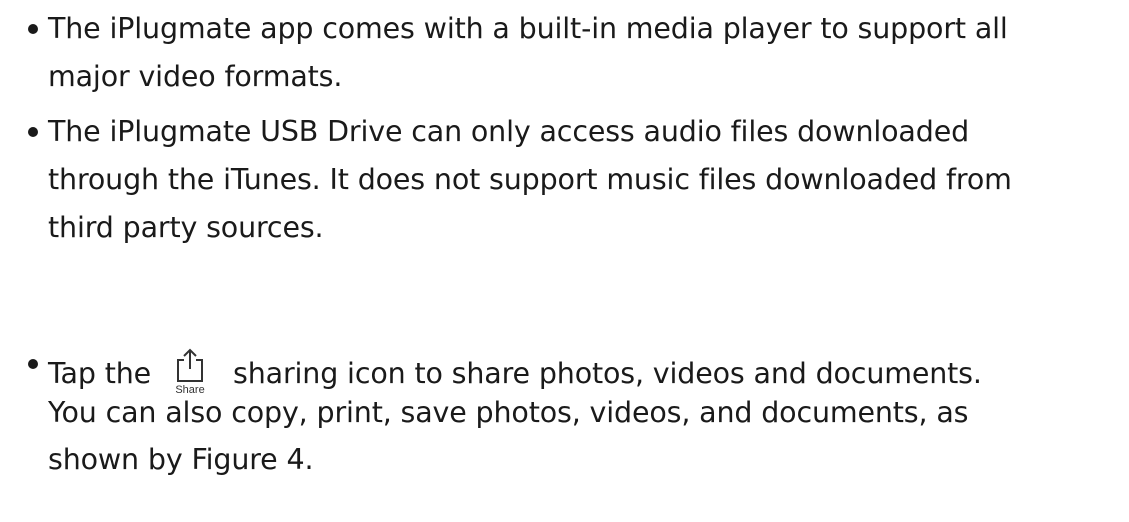 Image resolution: width=1129 pixels, height=522 pixels. Describe the element at coordinates (195, 76) in the screenshot. I see `bullet-text-line: major video formats.` at that location.